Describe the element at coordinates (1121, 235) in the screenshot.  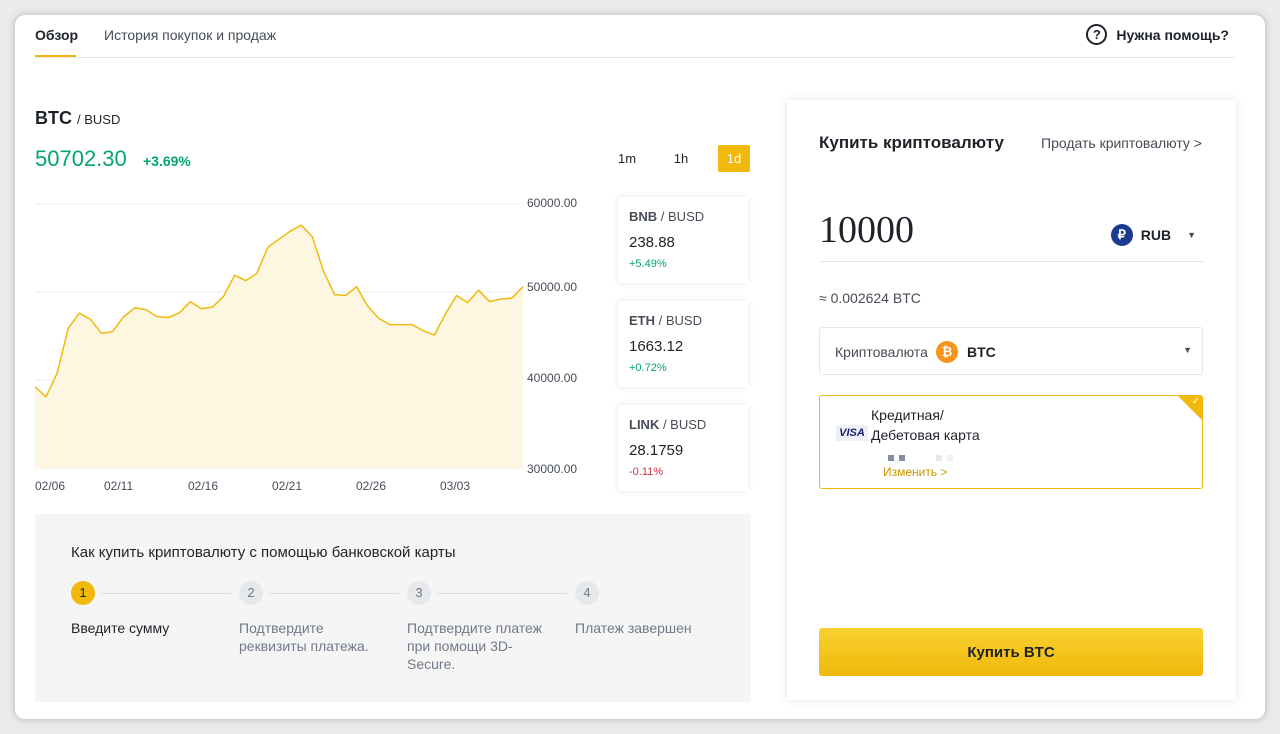
I see `ruble-icon: ₽` at that location.